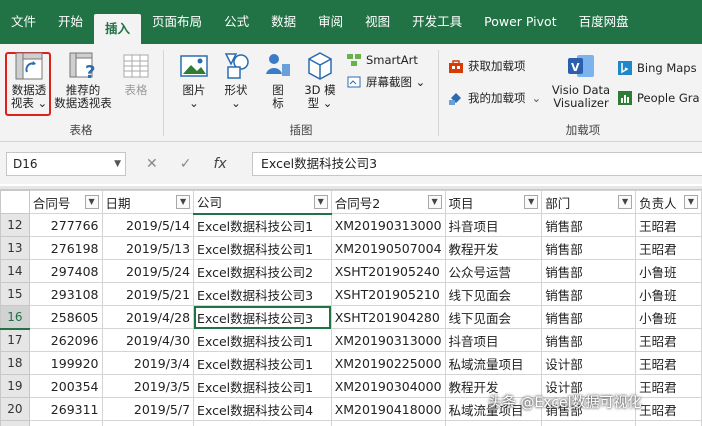  Describe the element at coordinates (15, 225) in the screenshot. I see `row-number: 12` at that location.